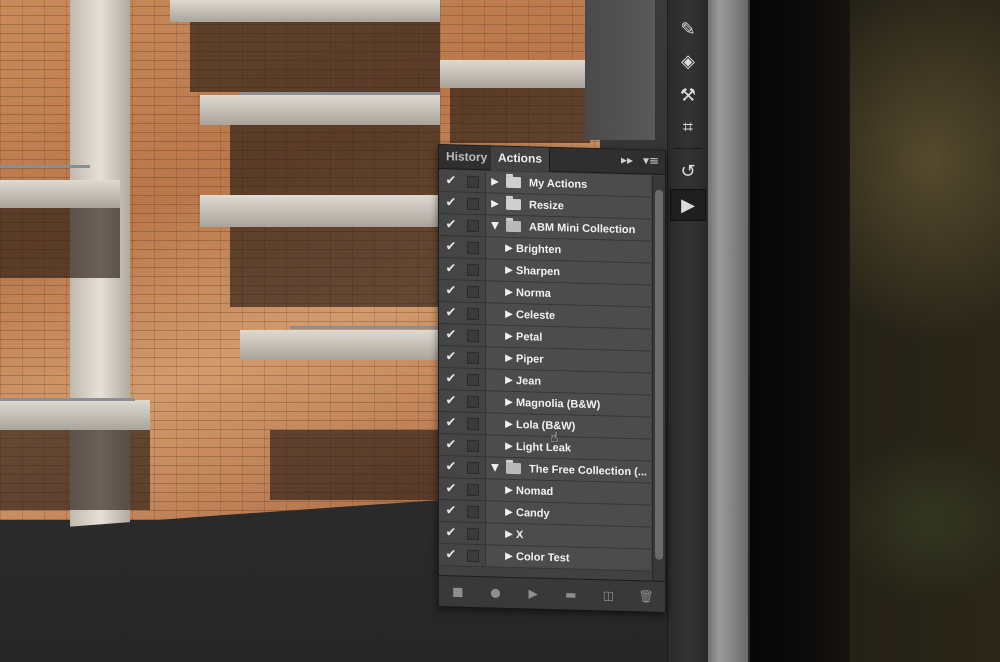 The image size is (1000, 662). I want to click on hand-cursor-icon: ☝, so click(554, 438).